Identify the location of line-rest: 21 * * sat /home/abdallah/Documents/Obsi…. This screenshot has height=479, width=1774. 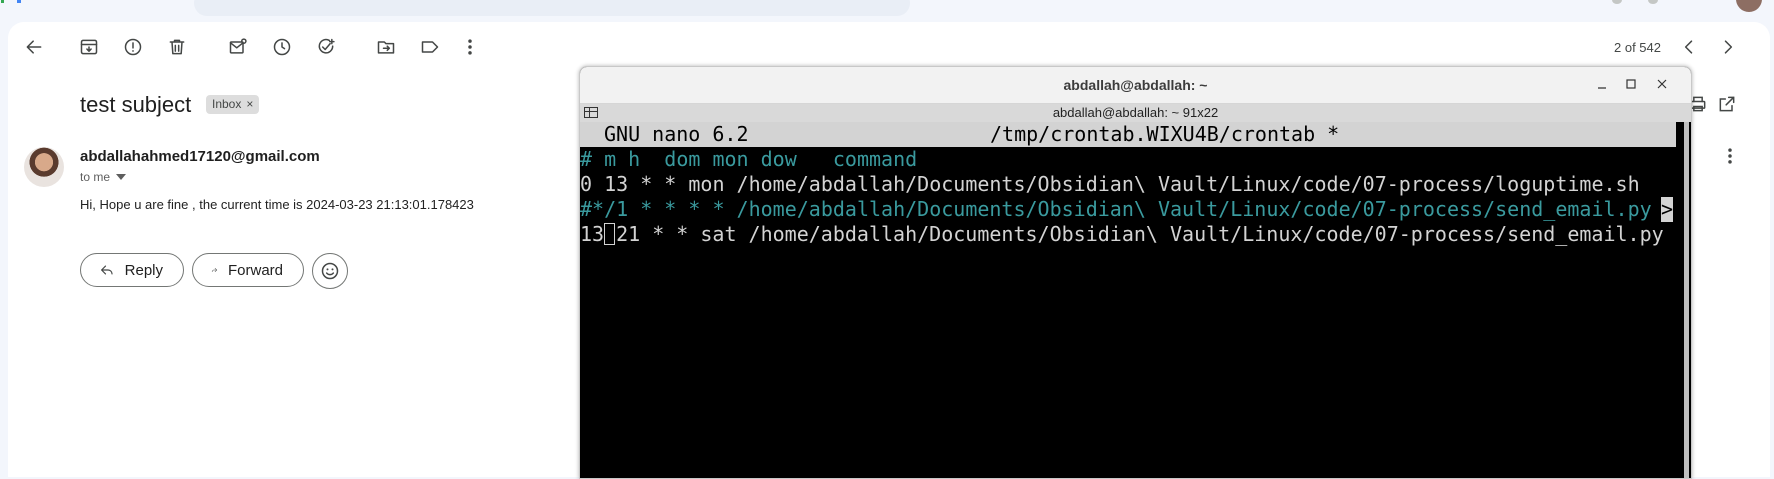
(1140, 234).